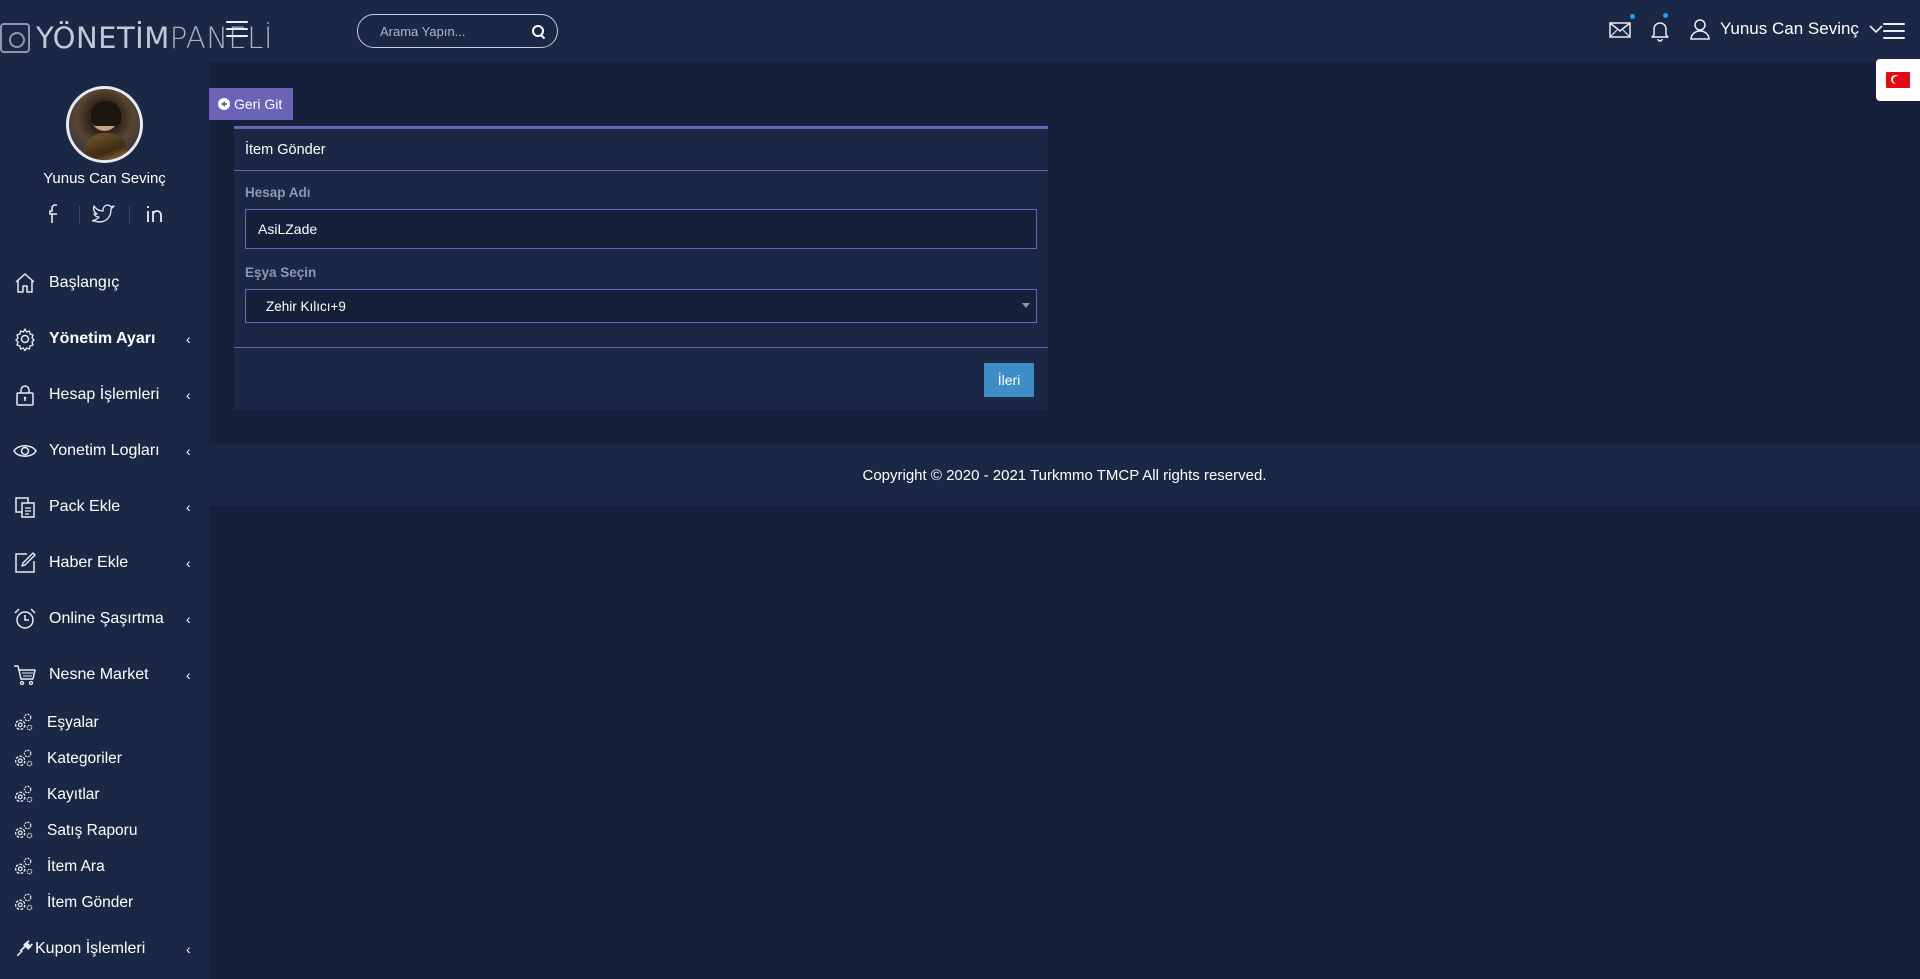 The image size is (1920, 979). What do you see at coordinates (104, 795) in the screenshot?
I see `submenu-item-kayitlar: Kayıtlar` at bounding box center [104, 795].